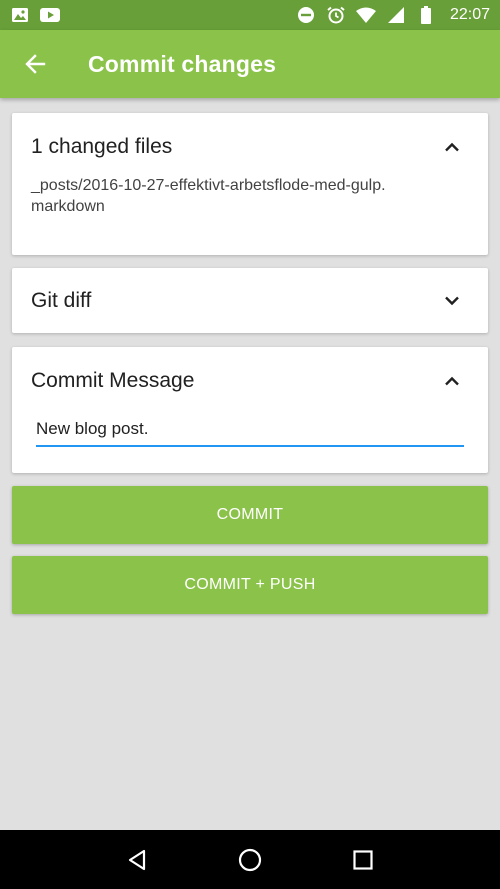 This screenshot has width=500, height=889. I want to click on status-time: 22:07, so click(469, 14).